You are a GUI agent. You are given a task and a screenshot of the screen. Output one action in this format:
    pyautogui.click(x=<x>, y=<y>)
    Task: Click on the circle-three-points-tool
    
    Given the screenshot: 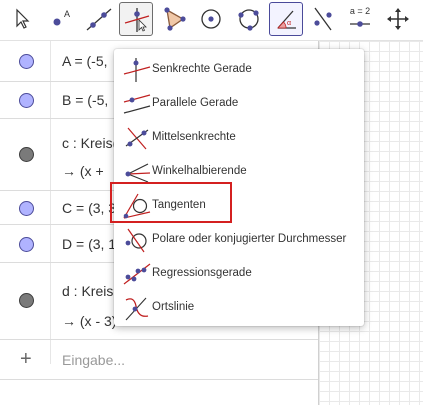 What is the action you would take?
    pyautogui.click(x=249, y=19)
    